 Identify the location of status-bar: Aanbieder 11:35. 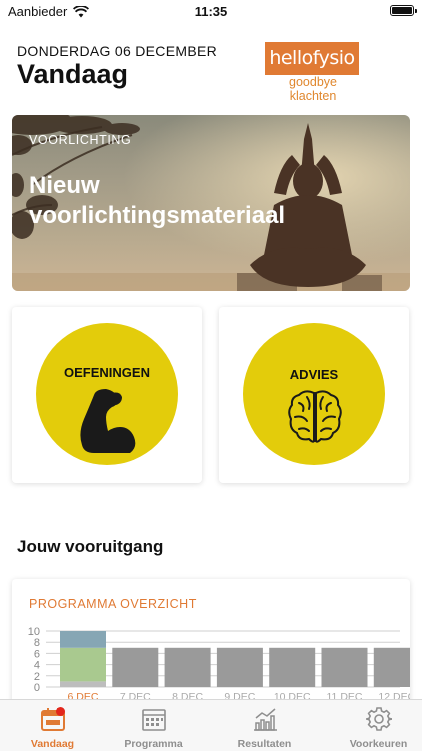
(211, 11).